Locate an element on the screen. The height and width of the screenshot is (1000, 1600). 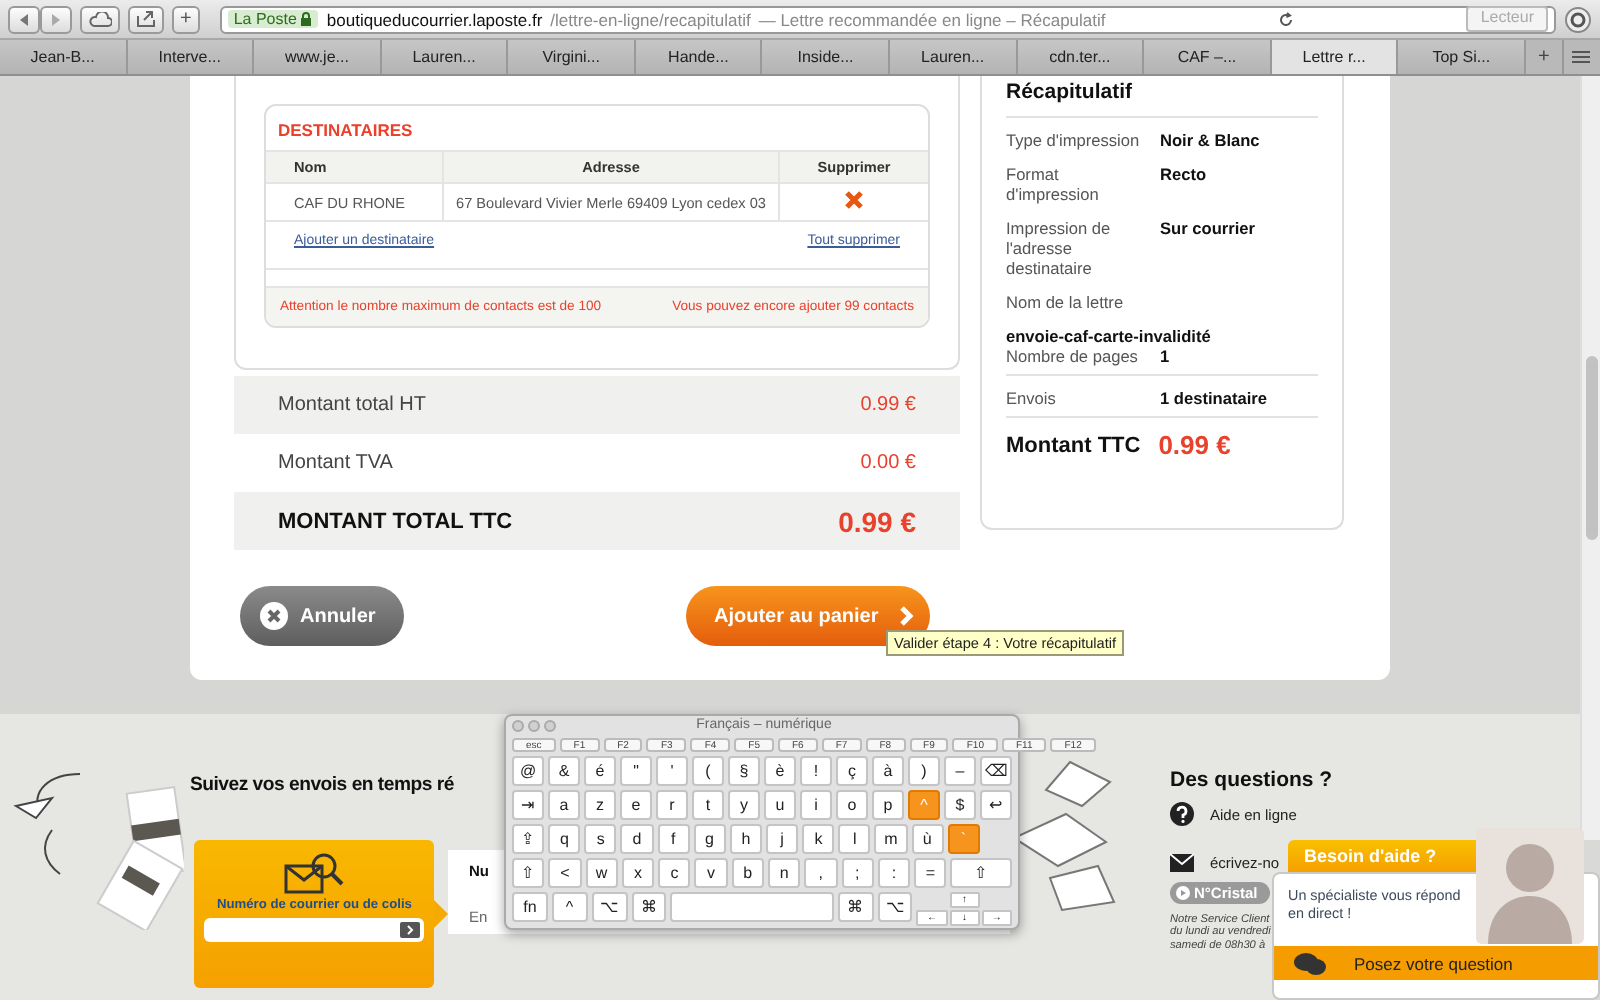
keyboard-key: & is located at coordinates (564, 771).